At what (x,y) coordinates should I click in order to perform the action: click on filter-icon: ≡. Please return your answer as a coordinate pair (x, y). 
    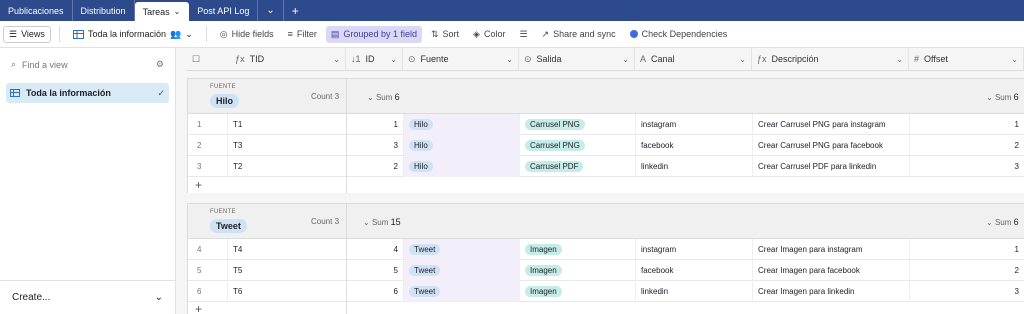
    Looking at the image, I should click on (290, 34).